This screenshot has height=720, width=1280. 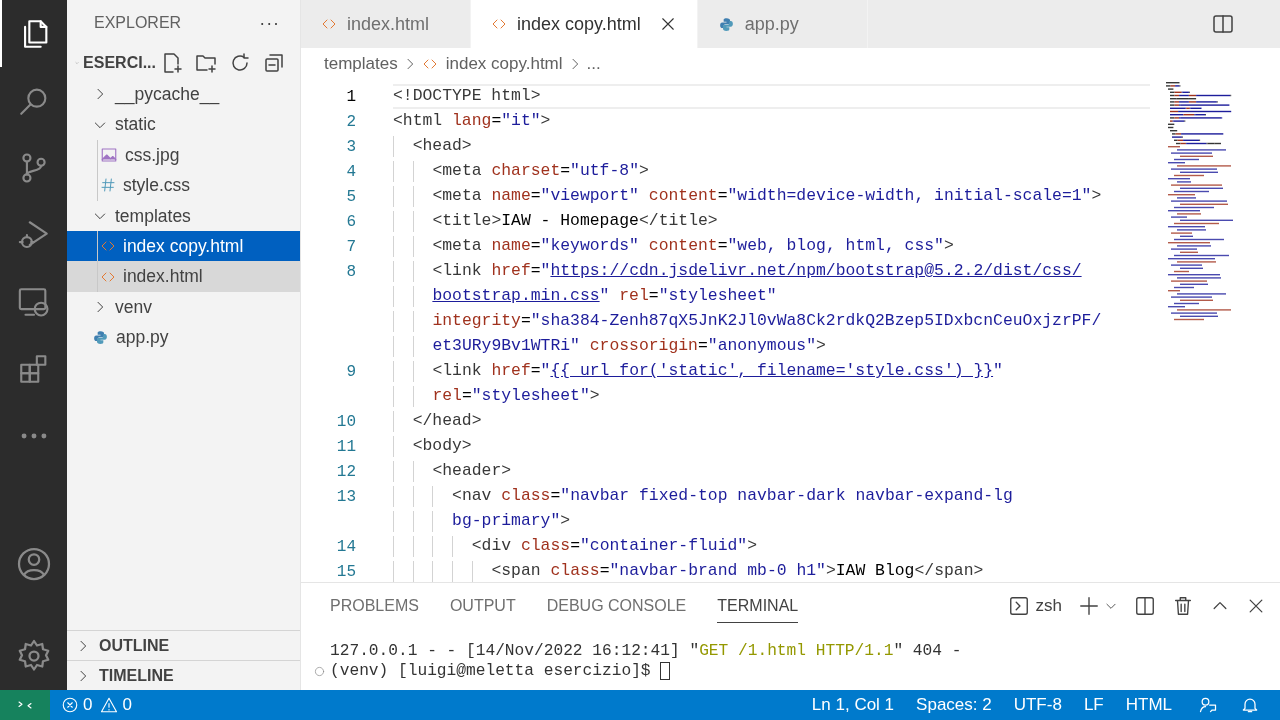 What do you see at coordinates (853, 705) in the screenshot?
I see `status-item: Ln 1, Col 1` at bounding box center [853, 705].